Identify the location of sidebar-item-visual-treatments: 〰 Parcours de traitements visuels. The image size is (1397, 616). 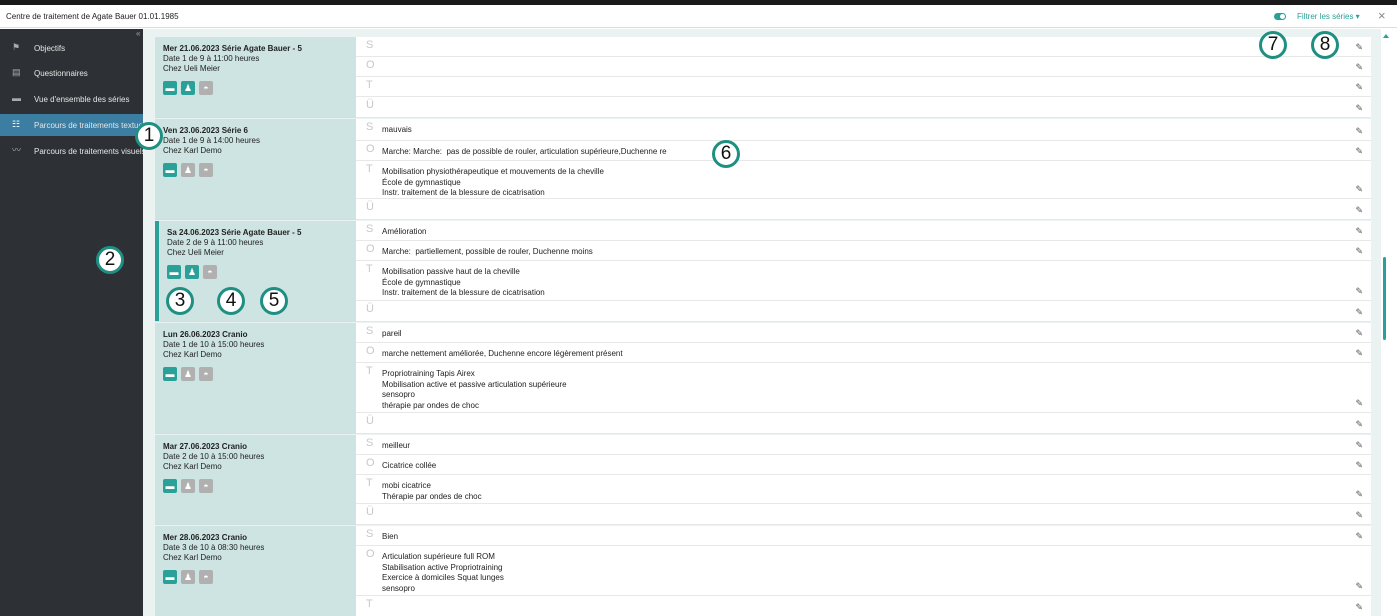
(71, 151).